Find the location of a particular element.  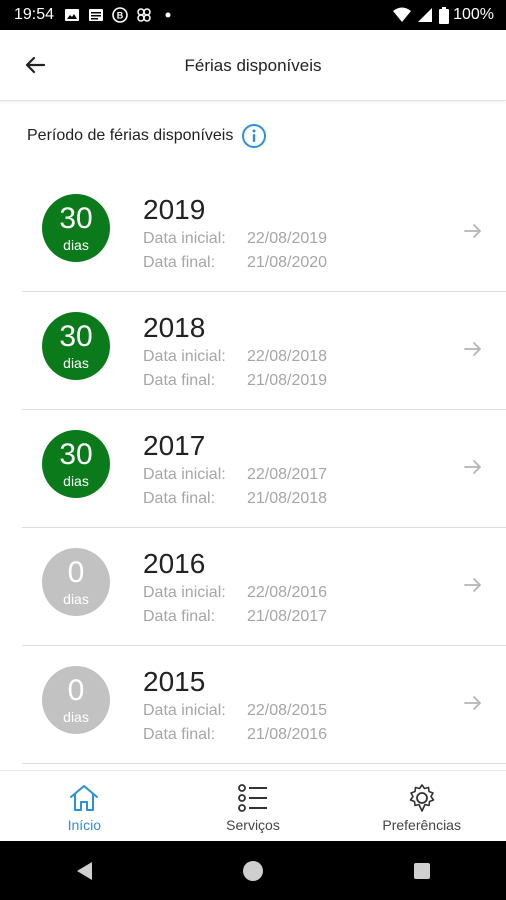

home-icon is located at coordinates (84, 798).